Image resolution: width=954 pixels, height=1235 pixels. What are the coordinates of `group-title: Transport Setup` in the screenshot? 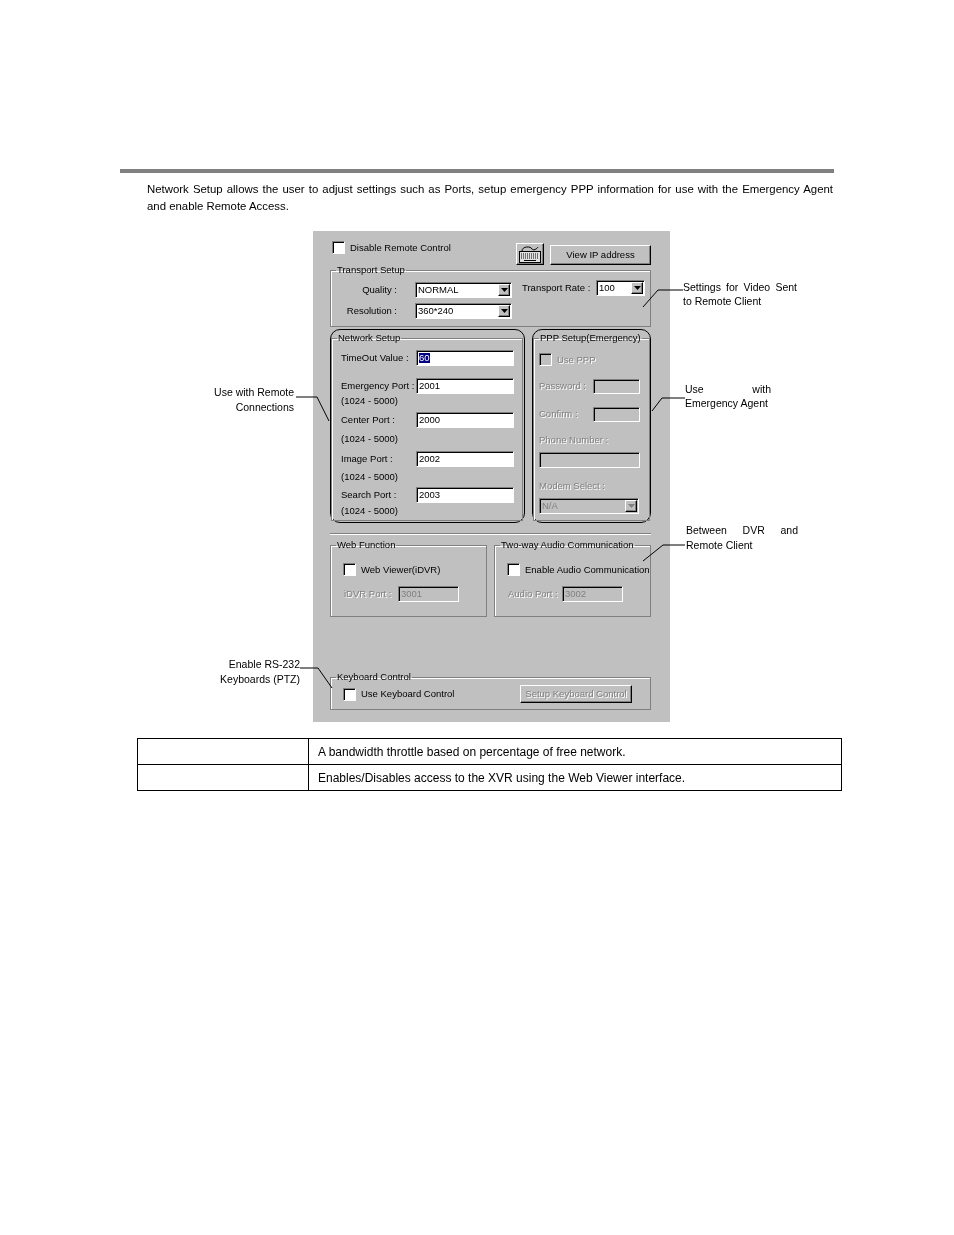 It's located at (371, 270).